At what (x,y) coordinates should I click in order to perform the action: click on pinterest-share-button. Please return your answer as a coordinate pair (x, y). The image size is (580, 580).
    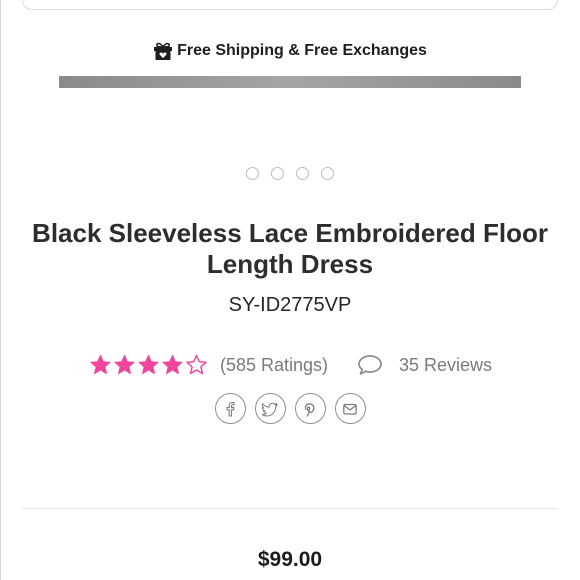
    Looking at the image, I should click on (310, 408).